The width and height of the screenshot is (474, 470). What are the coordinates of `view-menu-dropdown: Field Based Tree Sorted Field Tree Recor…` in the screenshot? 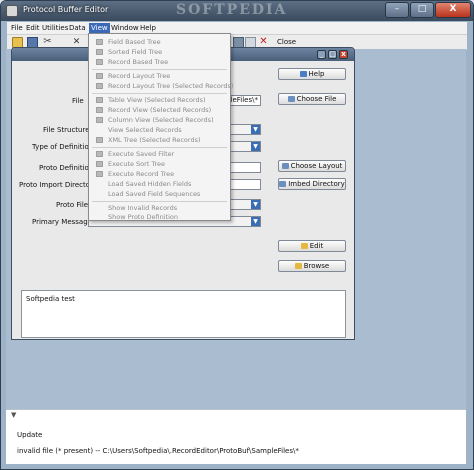 It's located at (160, 127).